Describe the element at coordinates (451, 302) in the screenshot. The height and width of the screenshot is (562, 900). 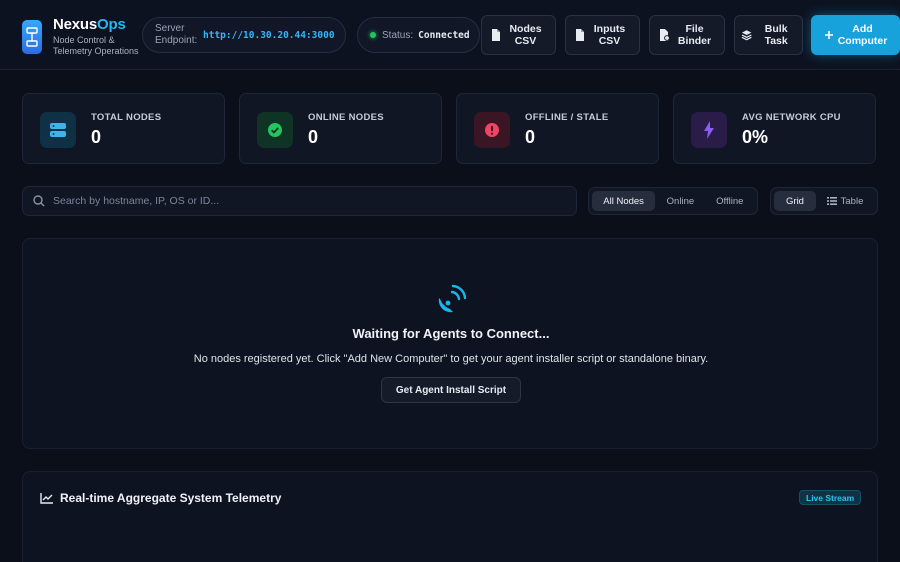
I see `satellite-dish-icon` at that location.